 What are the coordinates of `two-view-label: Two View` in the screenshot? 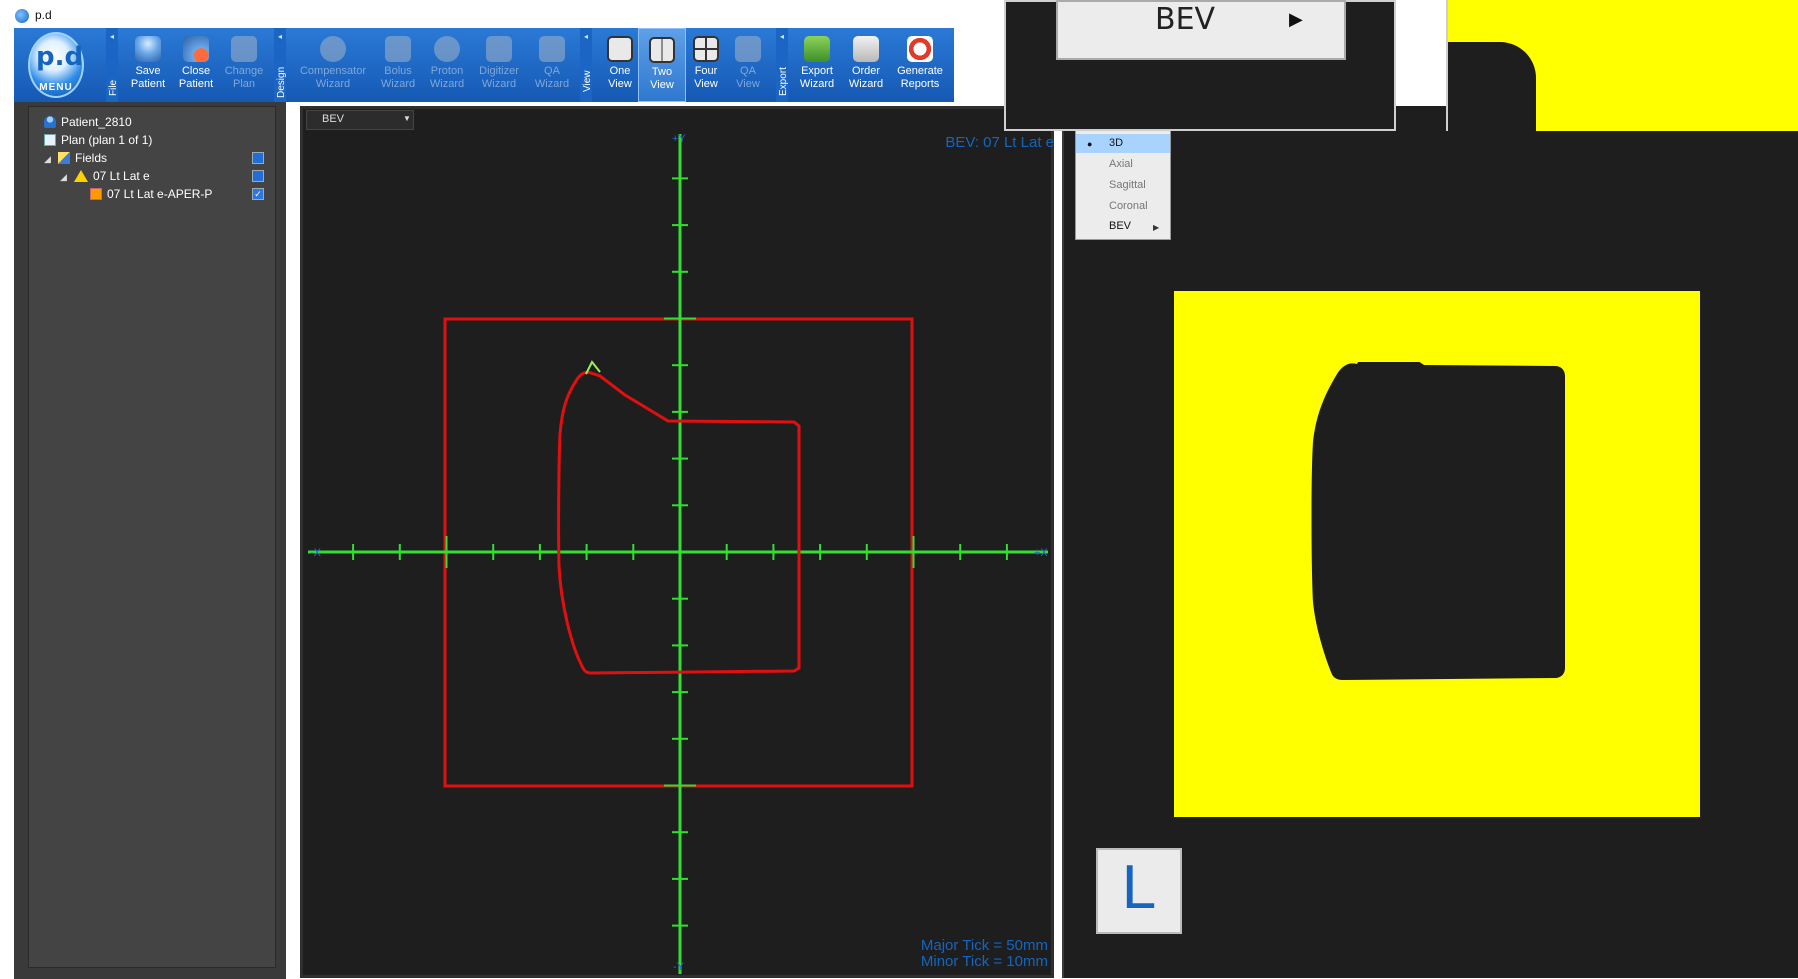 It's located at (662, 78).